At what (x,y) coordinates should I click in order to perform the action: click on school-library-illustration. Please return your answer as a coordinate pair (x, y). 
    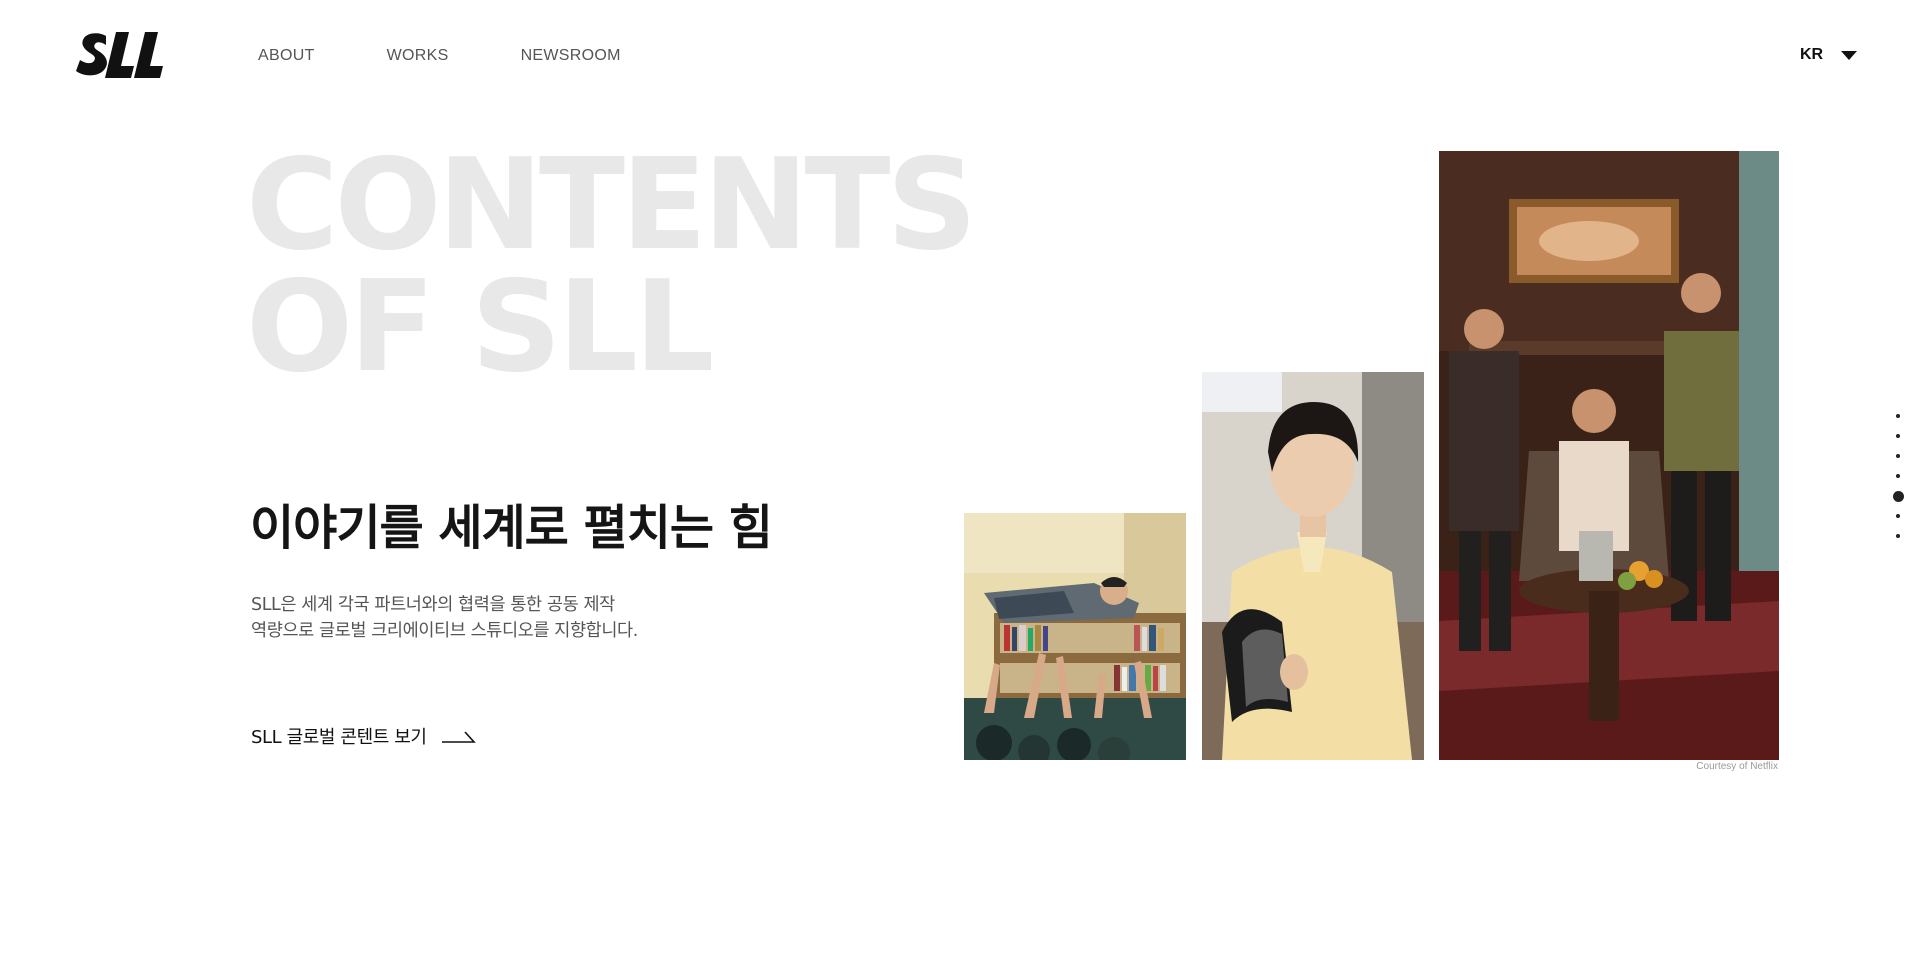
    Looking at the image, I should click on (1075, 636).